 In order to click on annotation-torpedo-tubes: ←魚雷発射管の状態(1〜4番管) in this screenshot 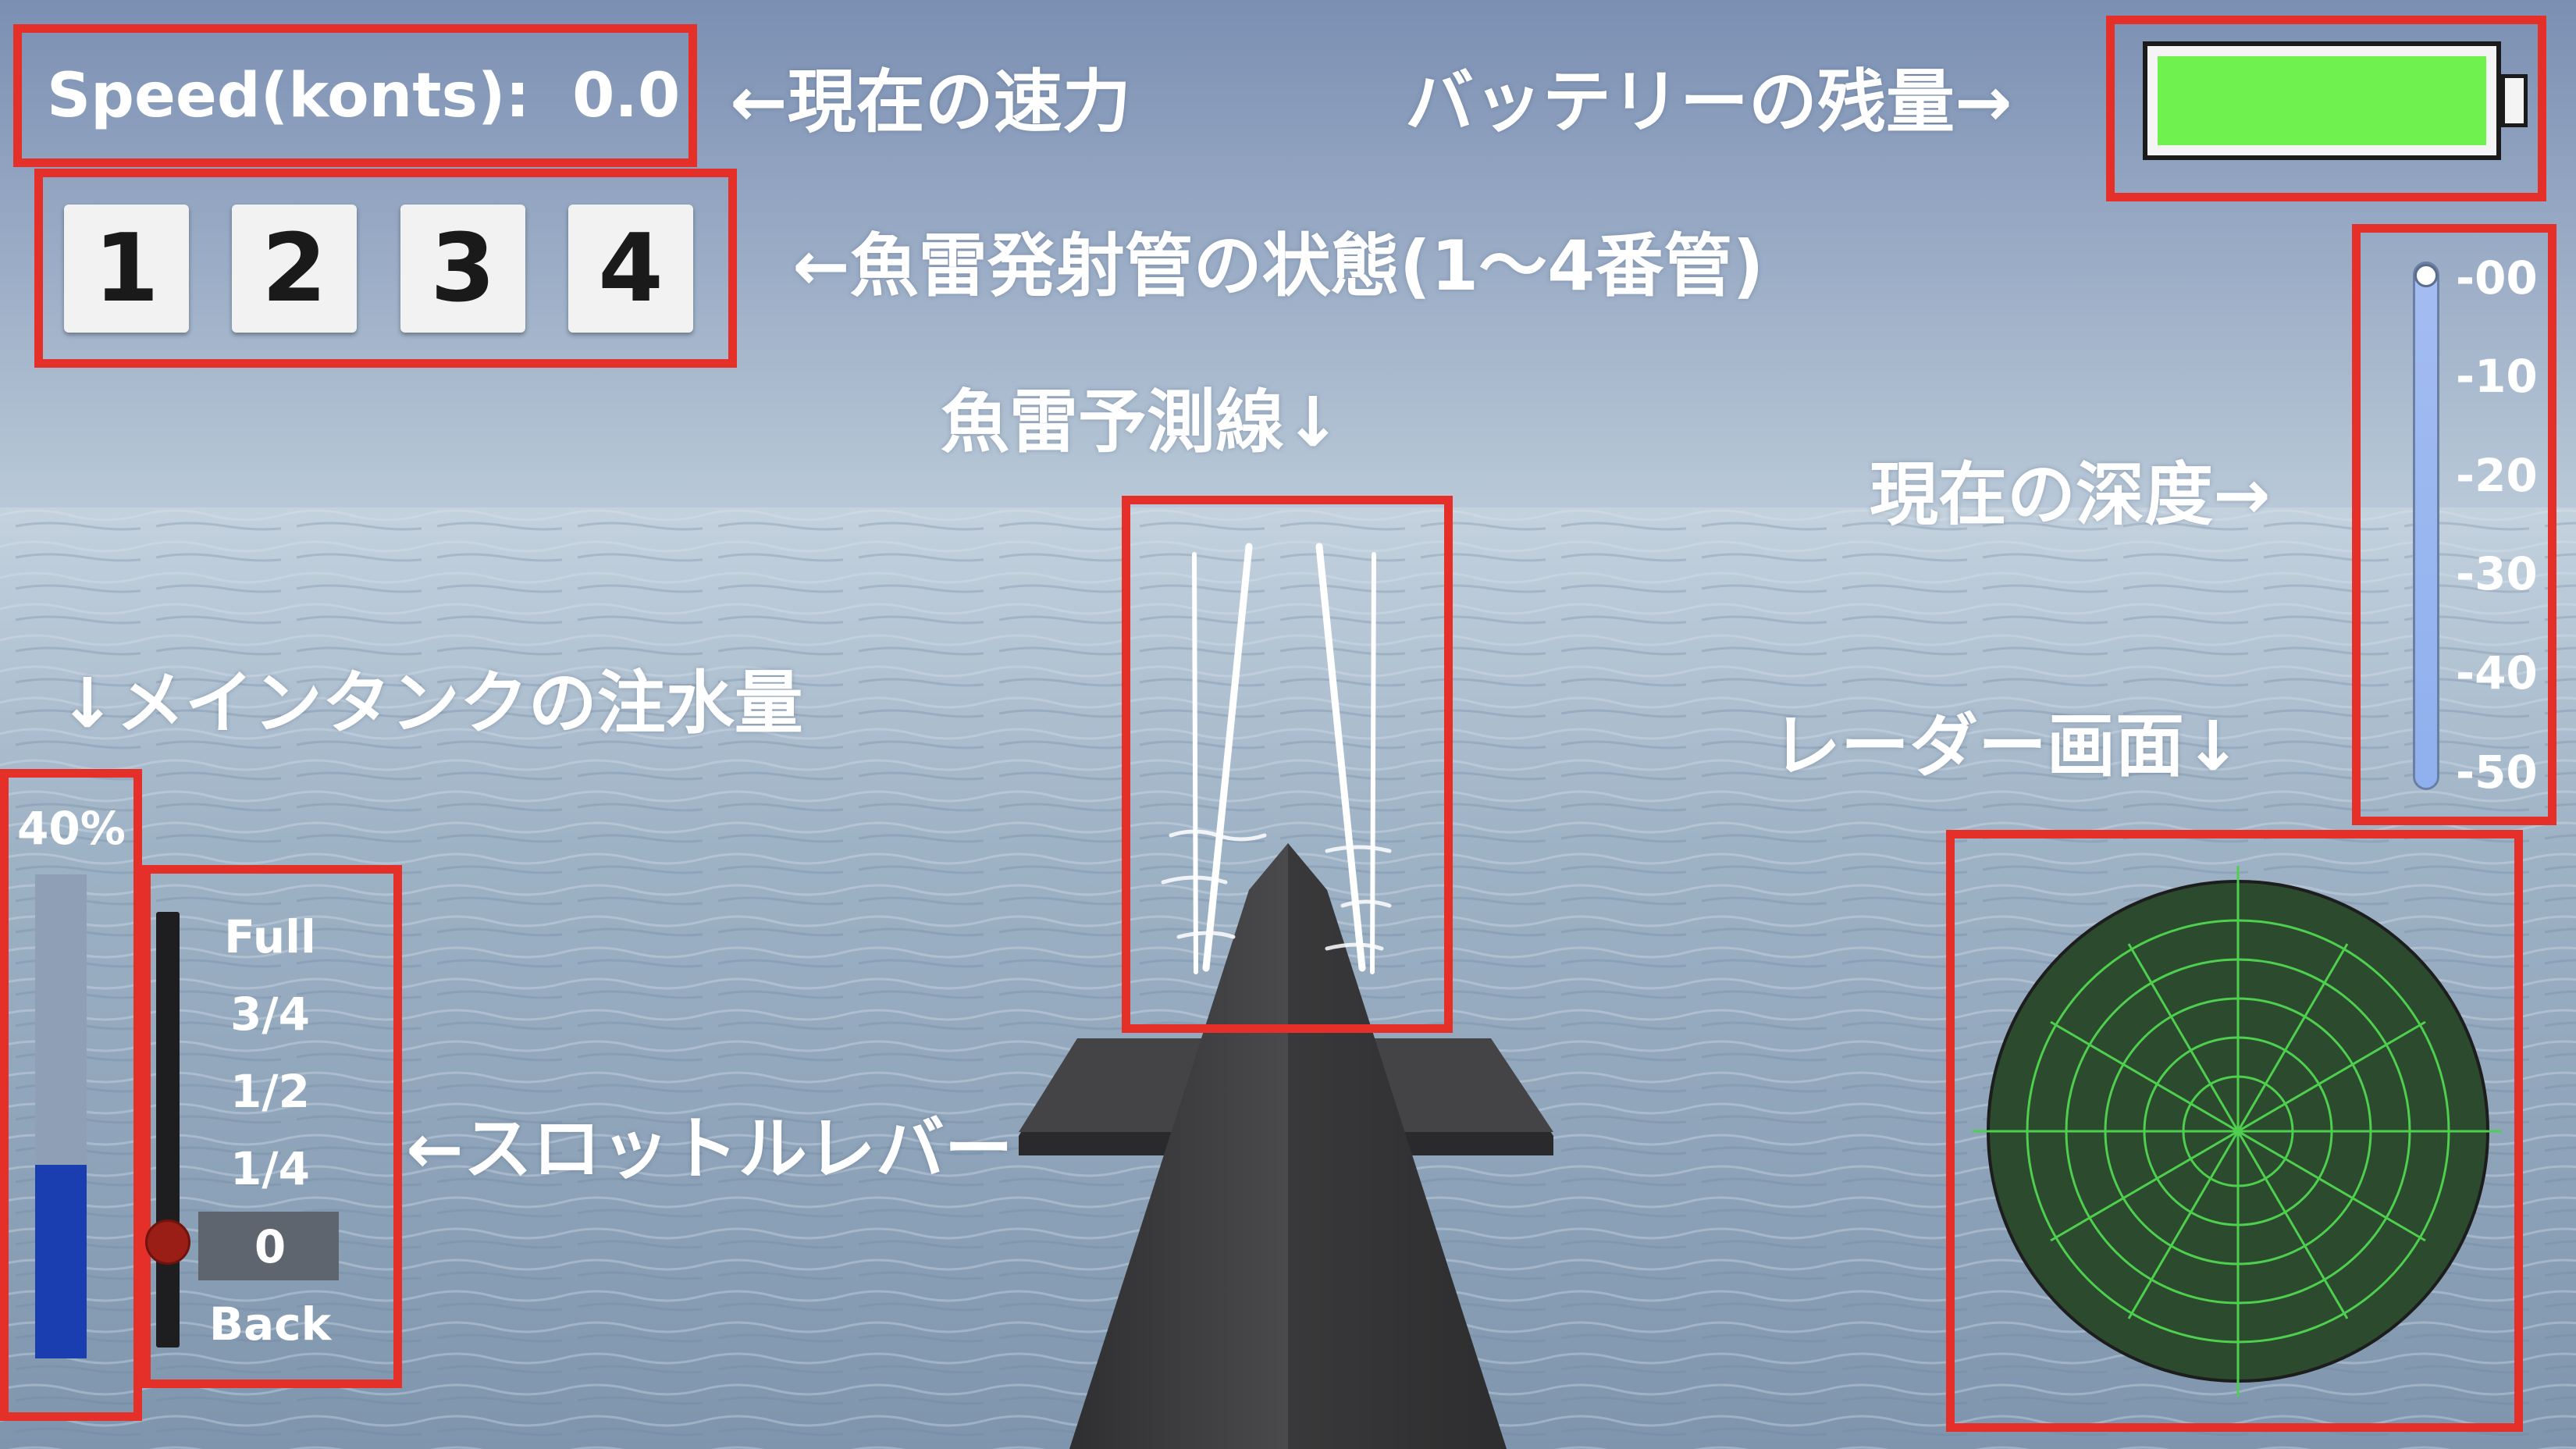, I will do `click(1278, 266)`.